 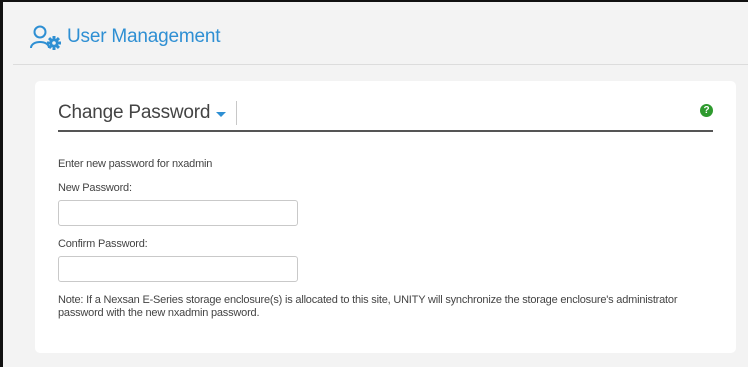 I want to click on confirm-password-label: Confirm Password:, so click(x=103, y=244).